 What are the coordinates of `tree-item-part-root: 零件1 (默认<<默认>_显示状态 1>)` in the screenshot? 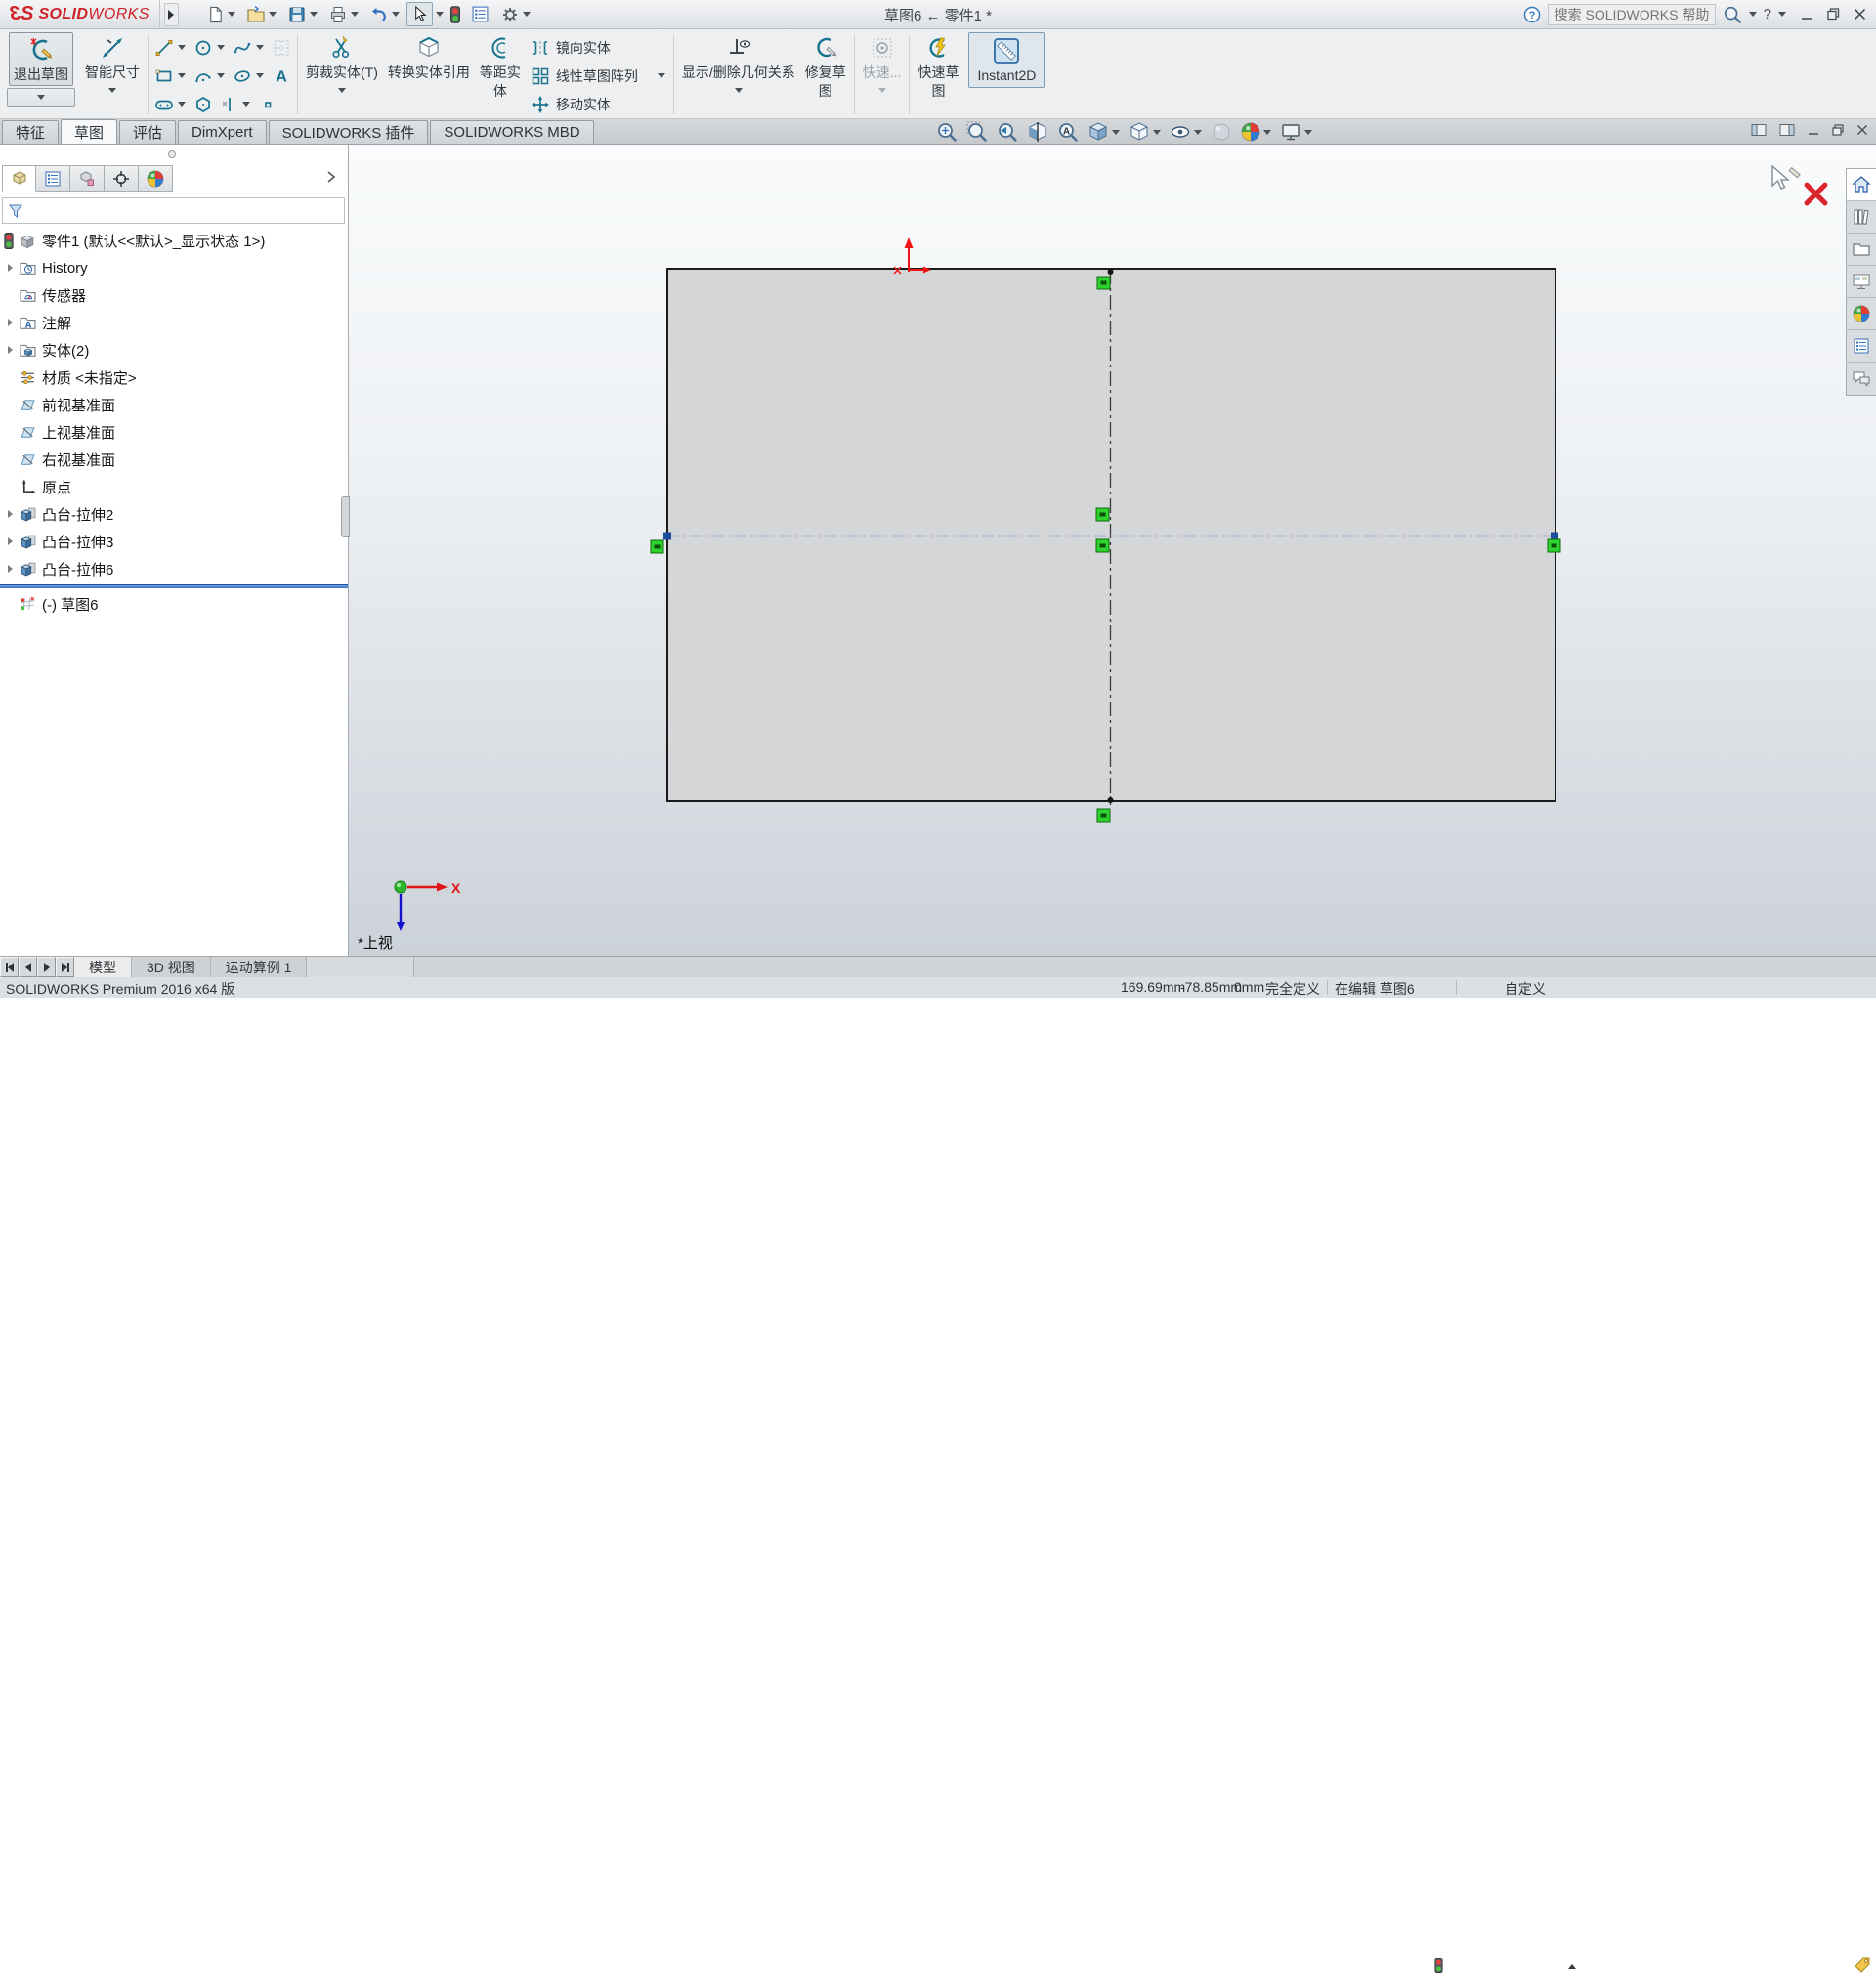 It's located at (134, 240).